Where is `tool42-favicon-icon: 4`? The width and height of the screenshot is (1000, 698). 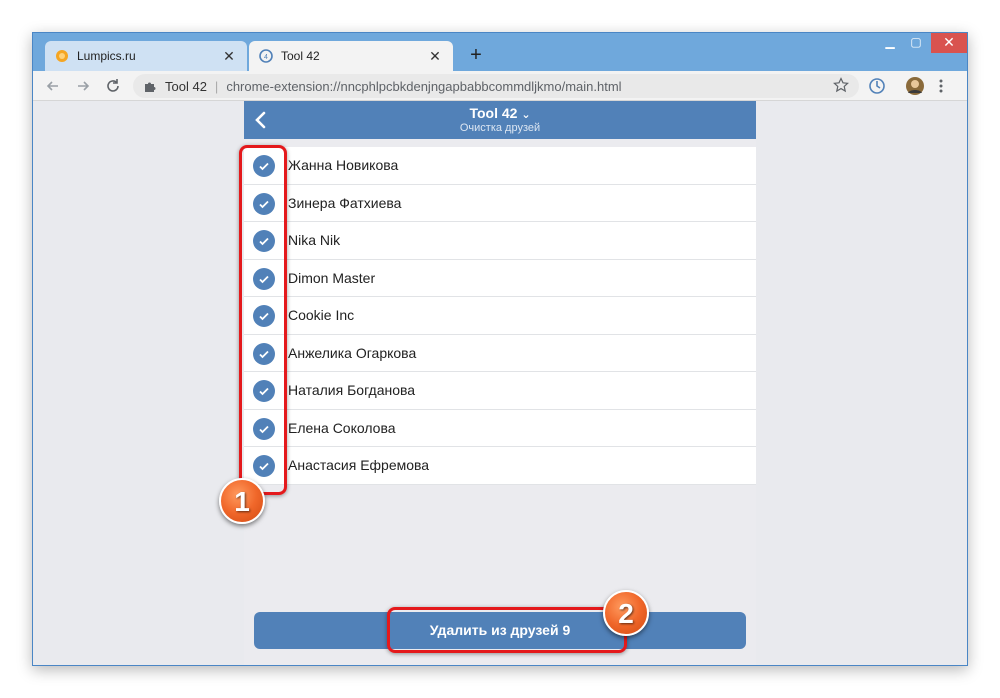
tool42-favicon-icon: 4 is located at coordinates (266, 56).